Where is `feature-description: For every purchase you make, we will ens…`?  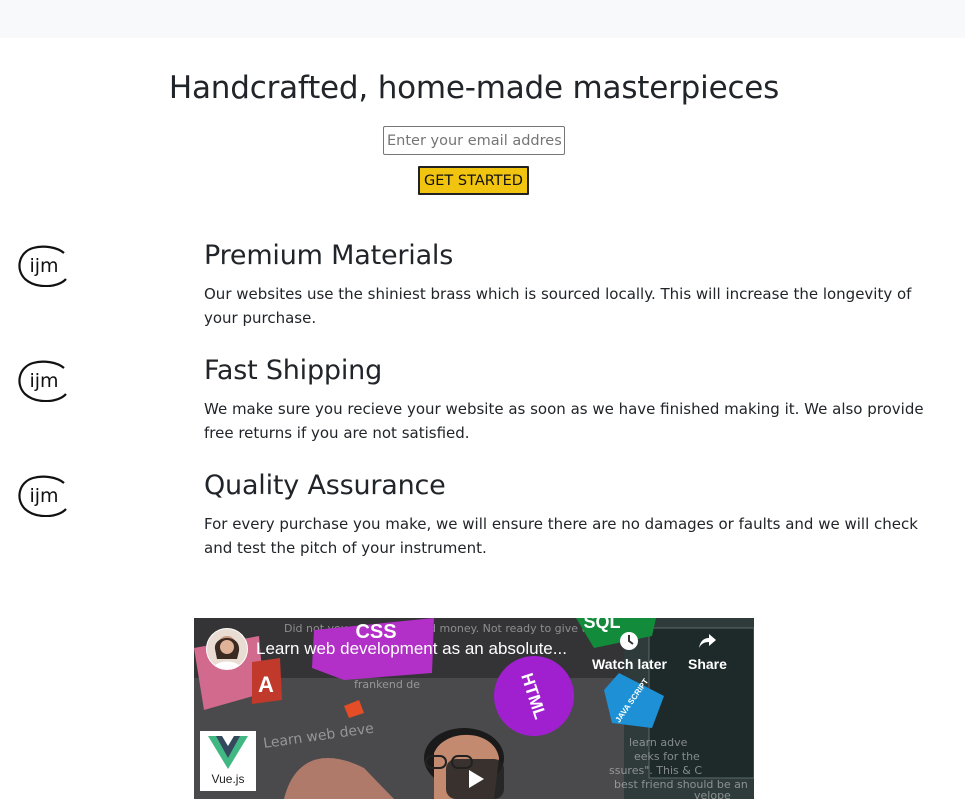
feature-description: For every purchase you make, we will ens… is located at coordinates (561, 536).